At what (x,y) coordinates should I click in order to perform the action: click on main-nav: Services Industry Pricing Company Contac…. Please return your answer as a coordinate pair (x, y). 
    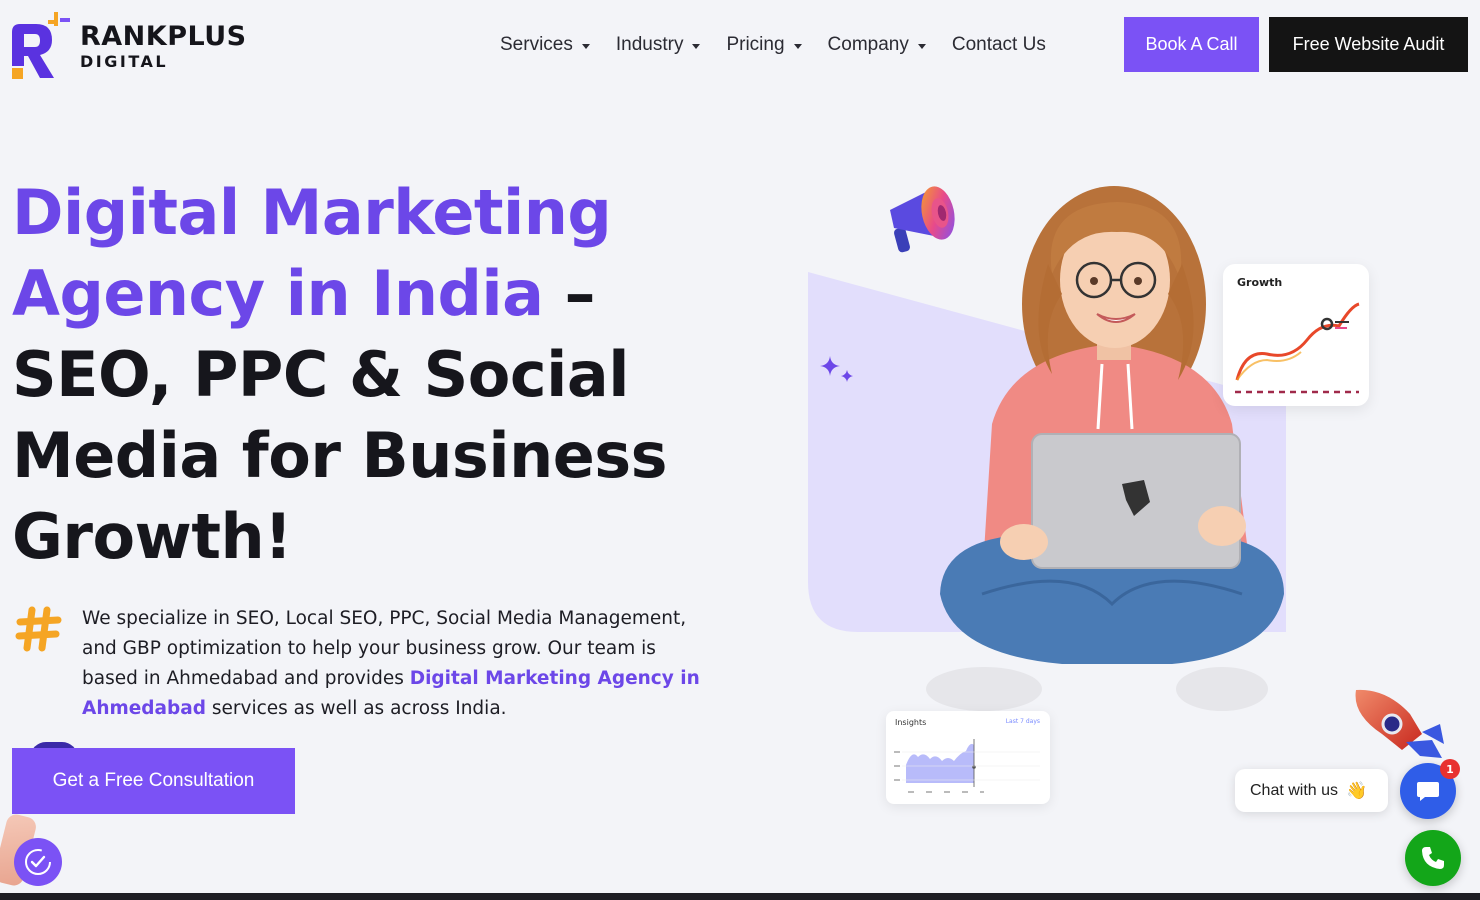
    Looking at the image, I should click on (786, 45).